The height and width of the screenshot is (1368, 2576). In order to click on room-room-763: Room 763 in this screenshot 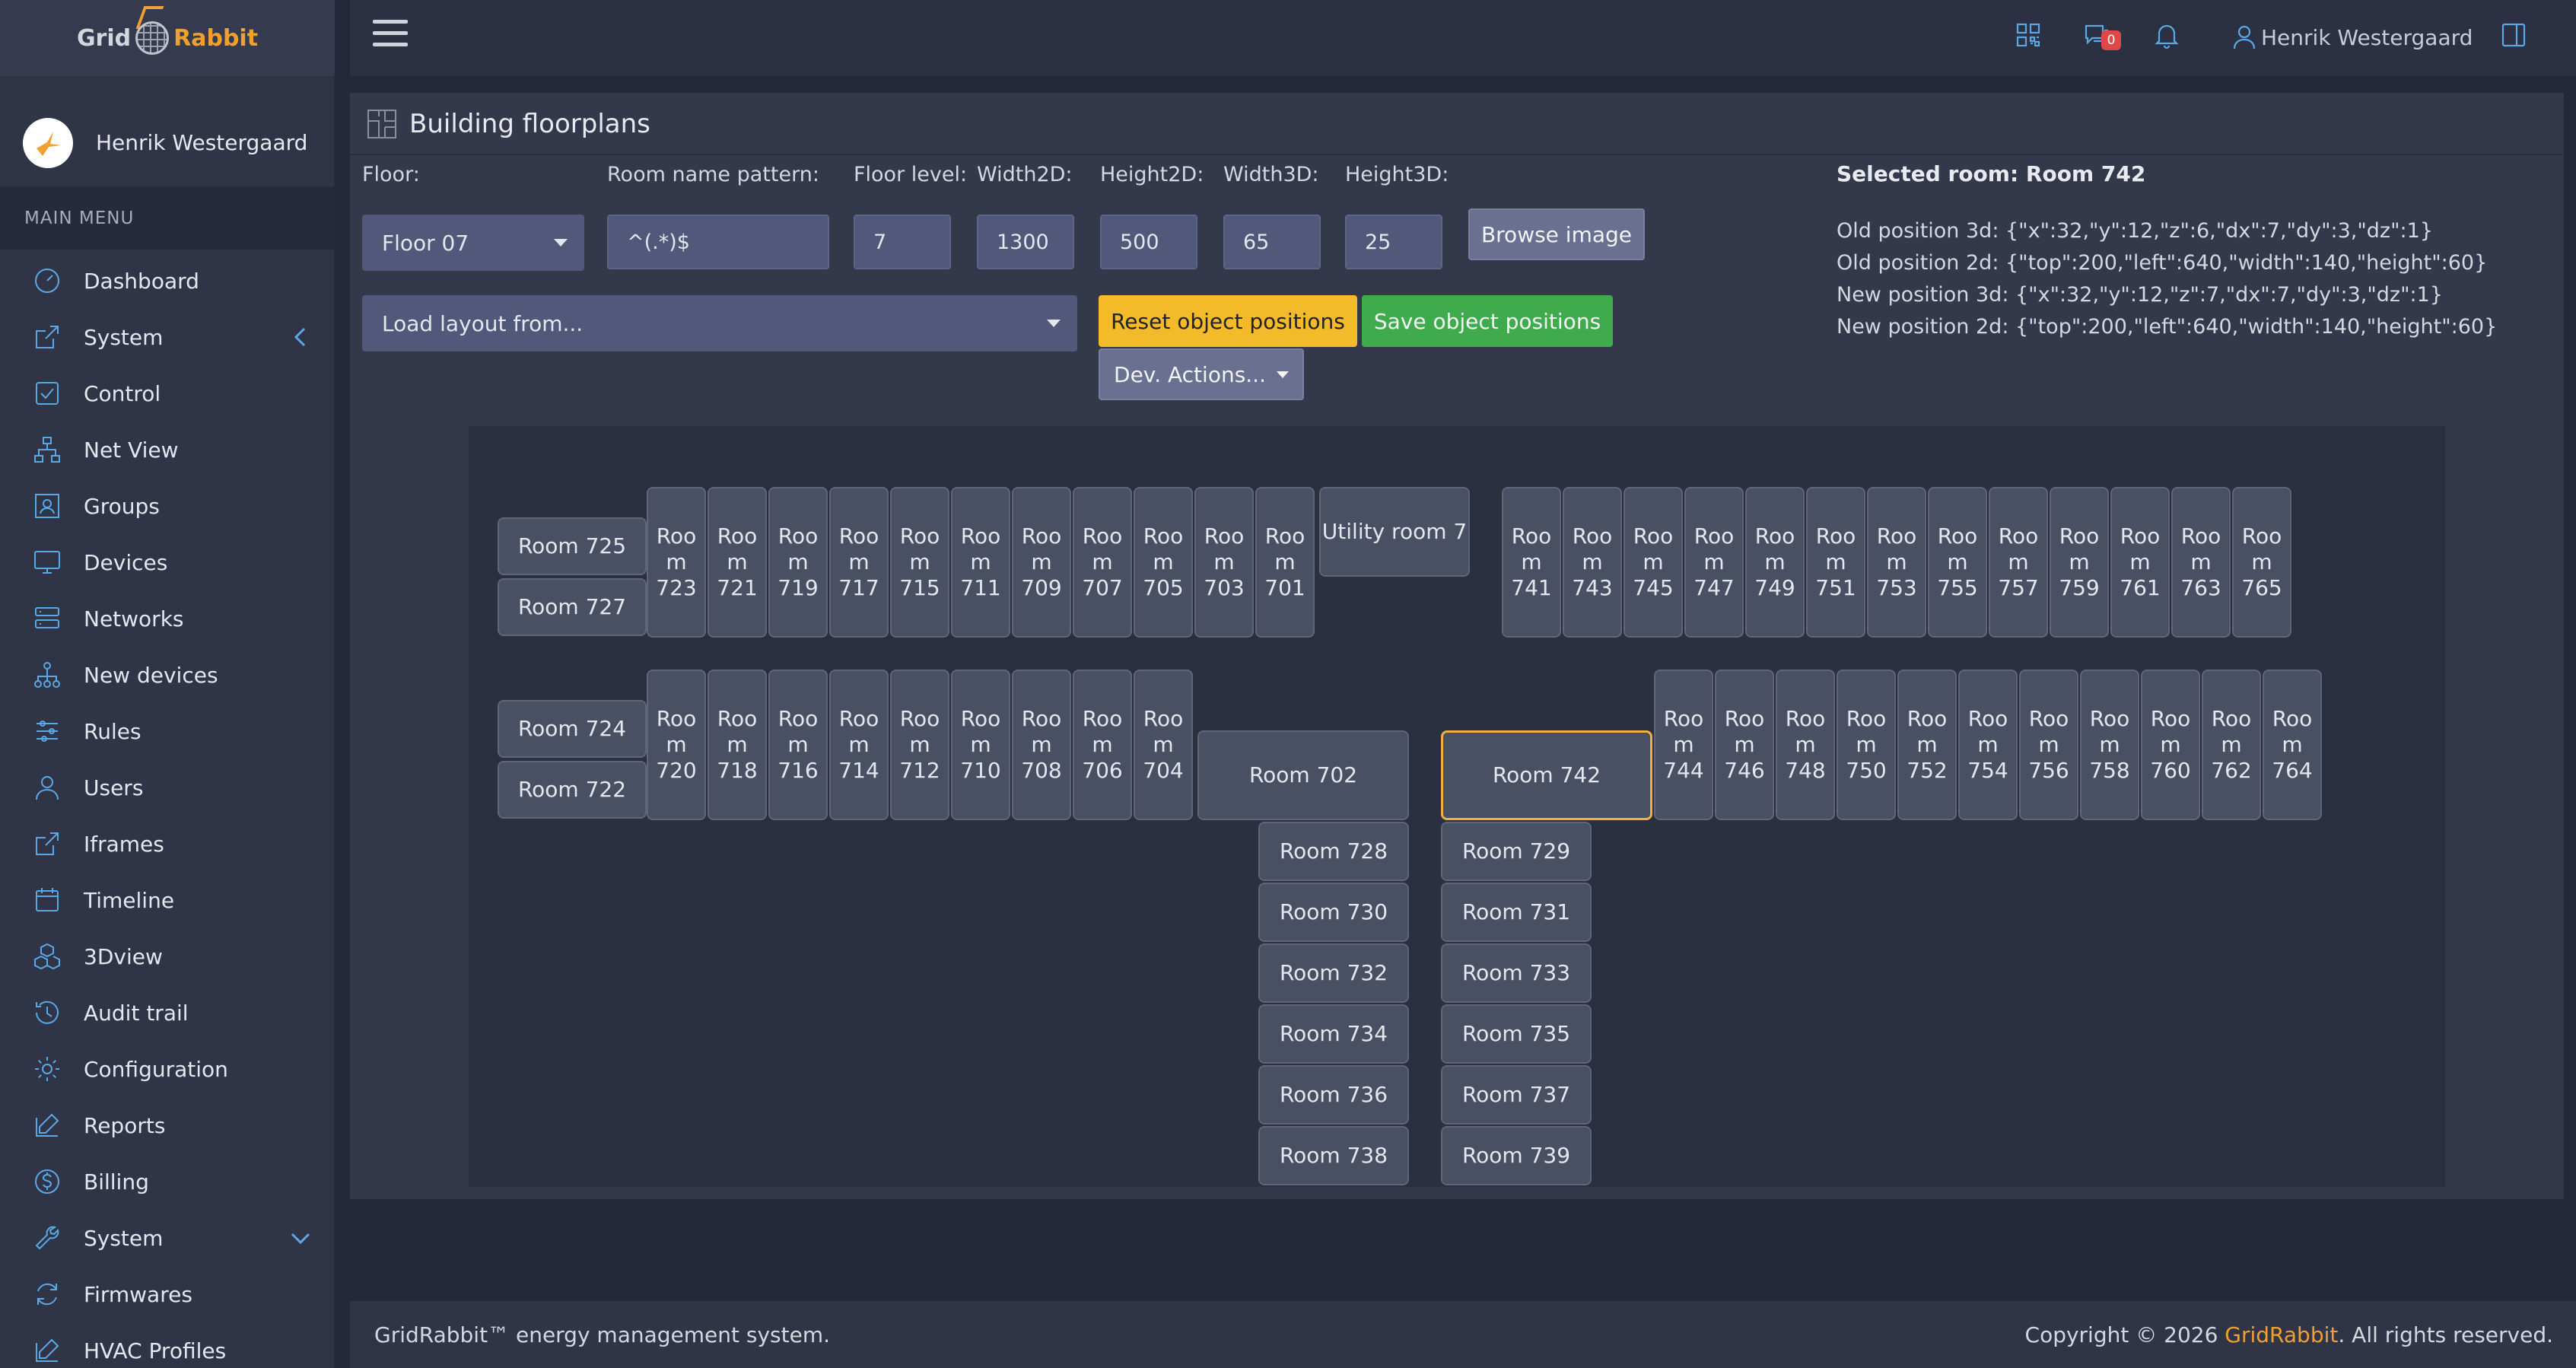, I will do `click(2201, 562)`.